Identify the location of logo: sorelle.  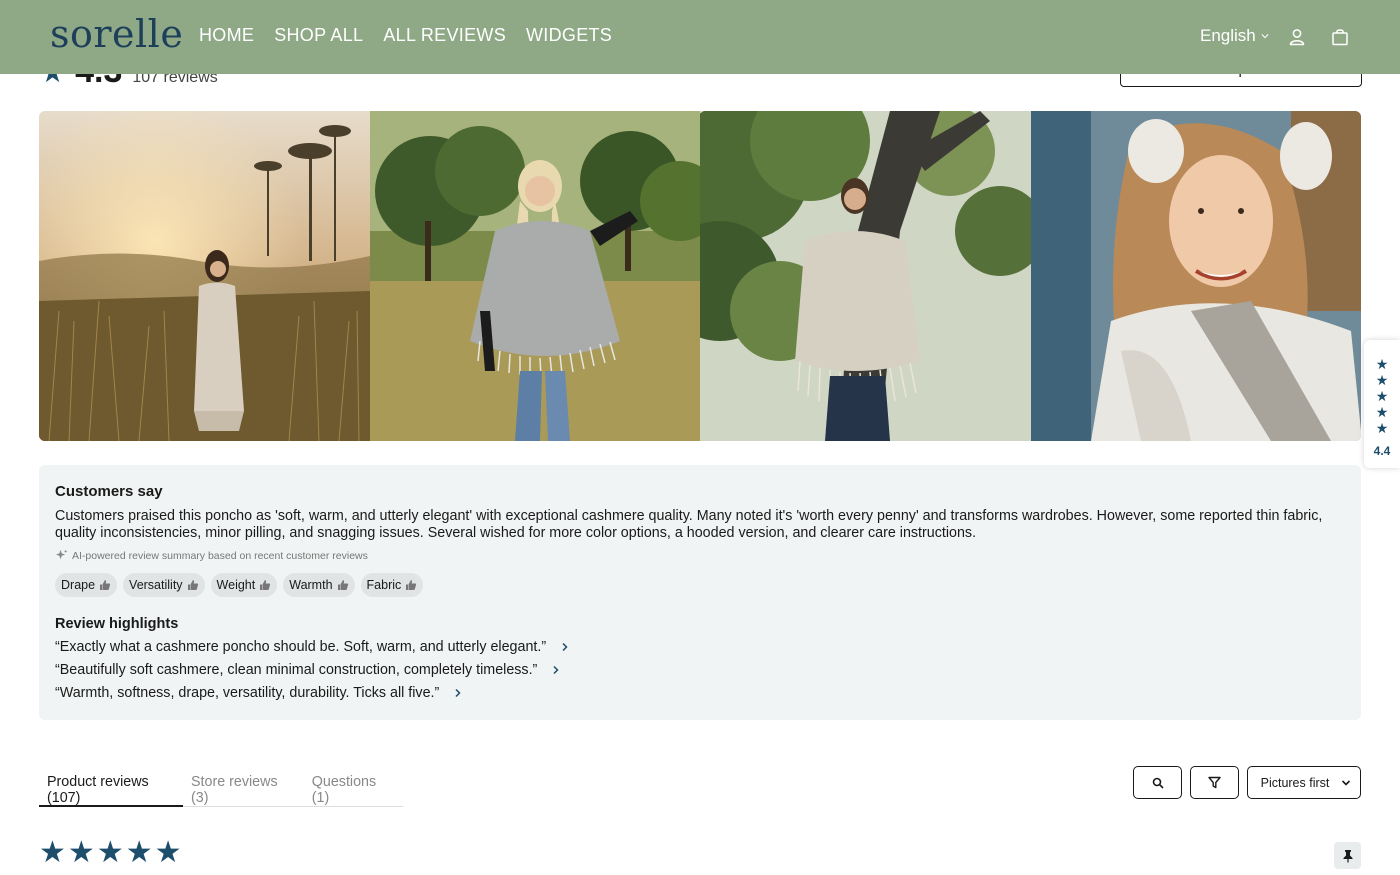
(116, 34).